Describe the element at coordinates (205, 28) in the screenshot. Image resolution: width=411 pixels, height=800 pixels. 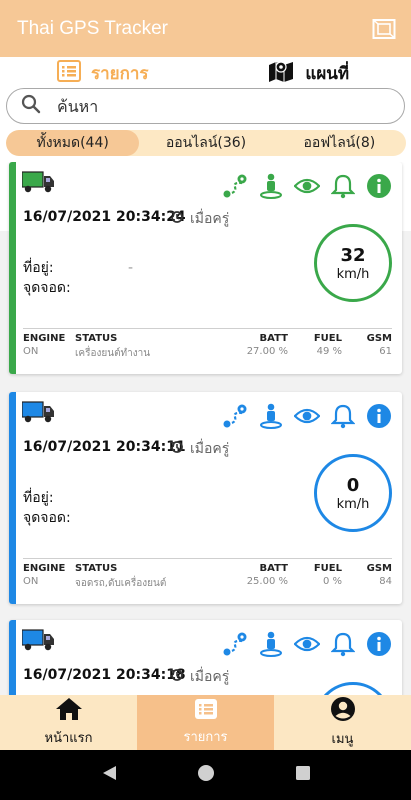
I see `app-bar: Thai GPS Tracker` at that location.